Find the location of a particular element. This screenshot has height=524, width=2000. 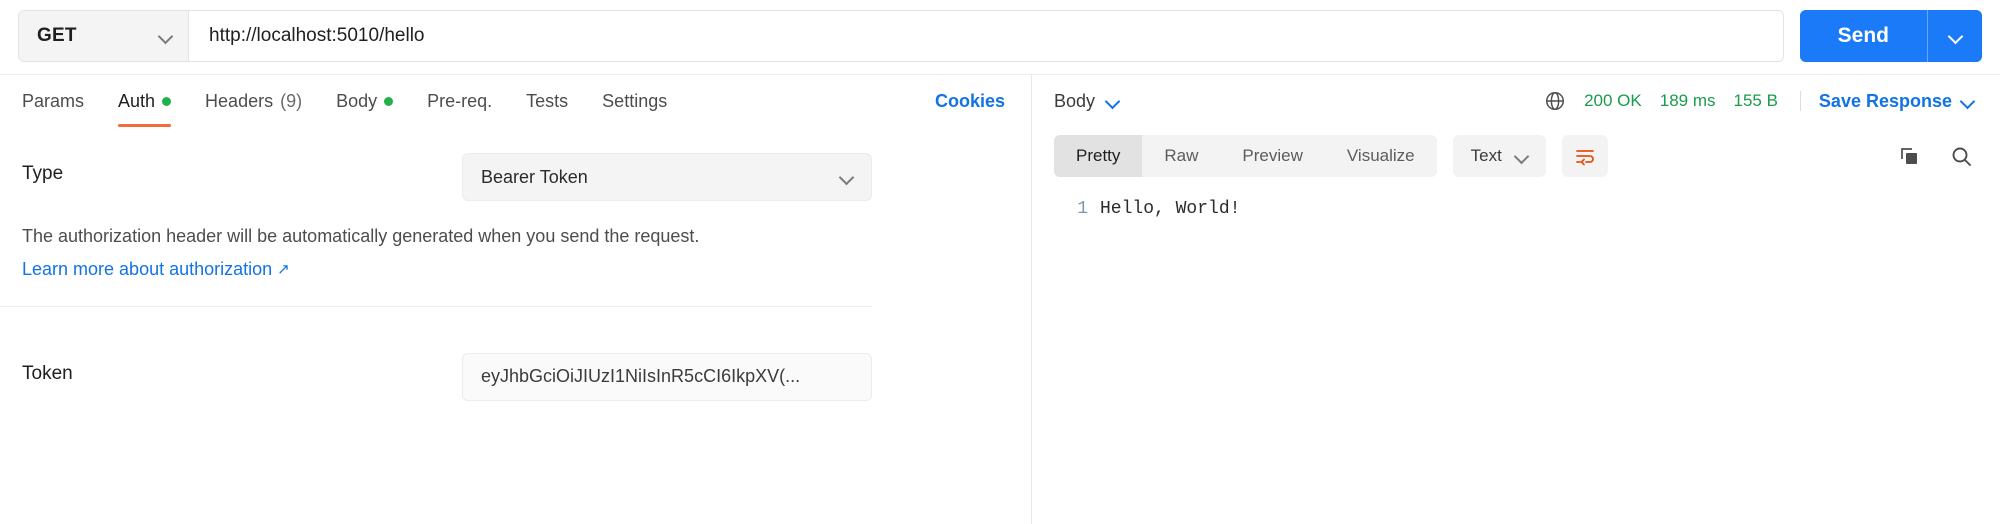

auth-type-value: Bearer Token is located at coordinates (534, 176).